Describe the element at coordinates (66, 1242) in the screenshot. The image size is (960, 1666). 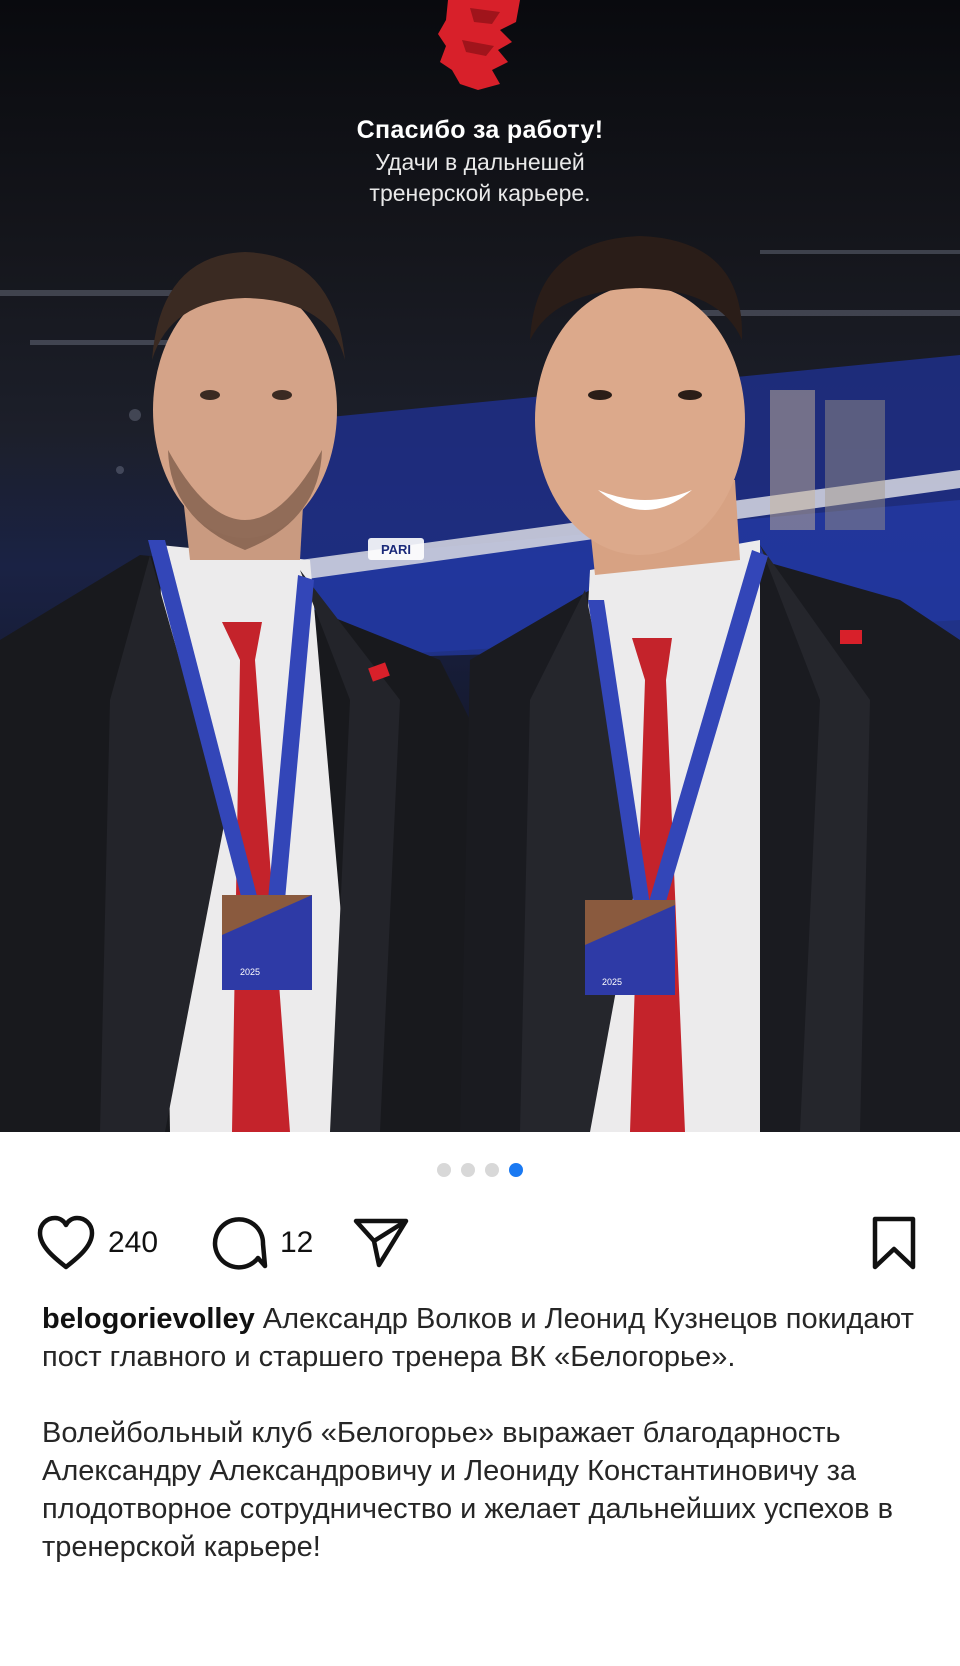
I see `heart-icon` at that location.